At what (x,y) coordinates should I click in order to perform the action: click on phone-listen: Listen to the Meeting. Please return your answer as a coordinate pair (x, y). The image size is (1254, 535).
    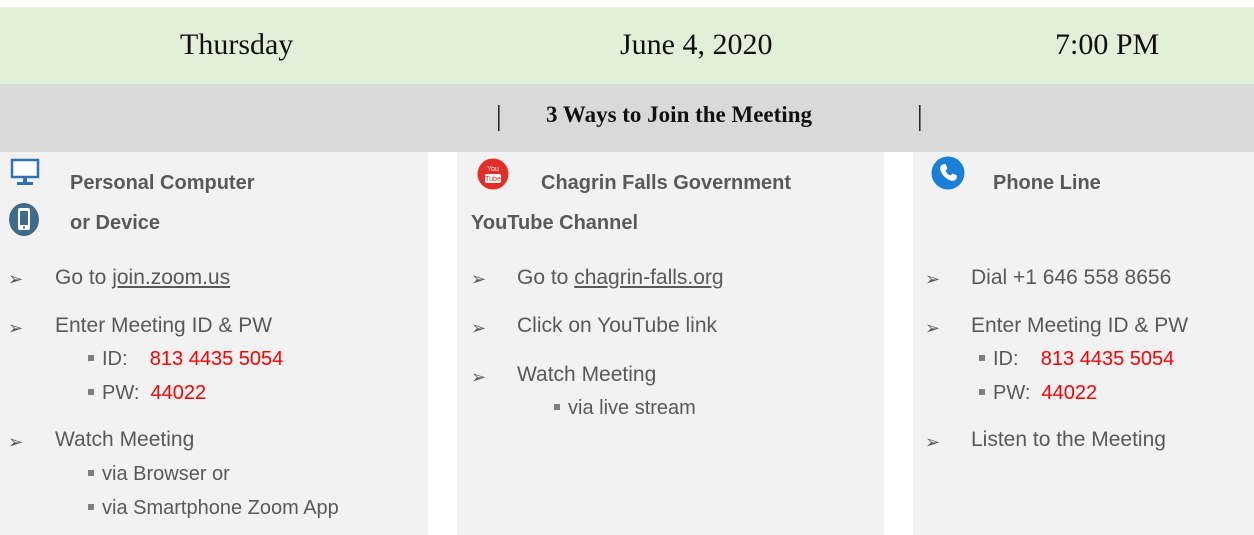
    Looking at the image, I should click on (1068, 439).